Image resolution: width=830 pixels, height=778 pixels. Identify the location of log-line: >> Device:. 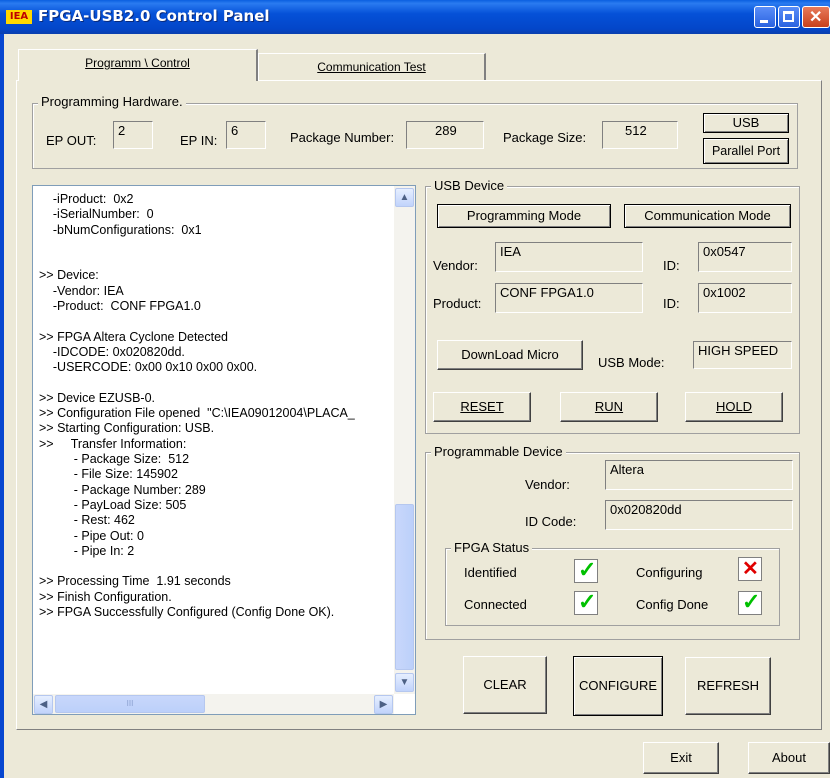
(69, 275).